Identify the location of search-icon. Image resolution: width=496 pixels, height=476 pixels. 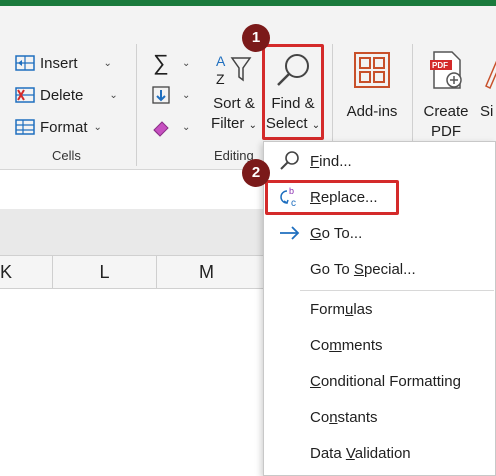
(289, 160).